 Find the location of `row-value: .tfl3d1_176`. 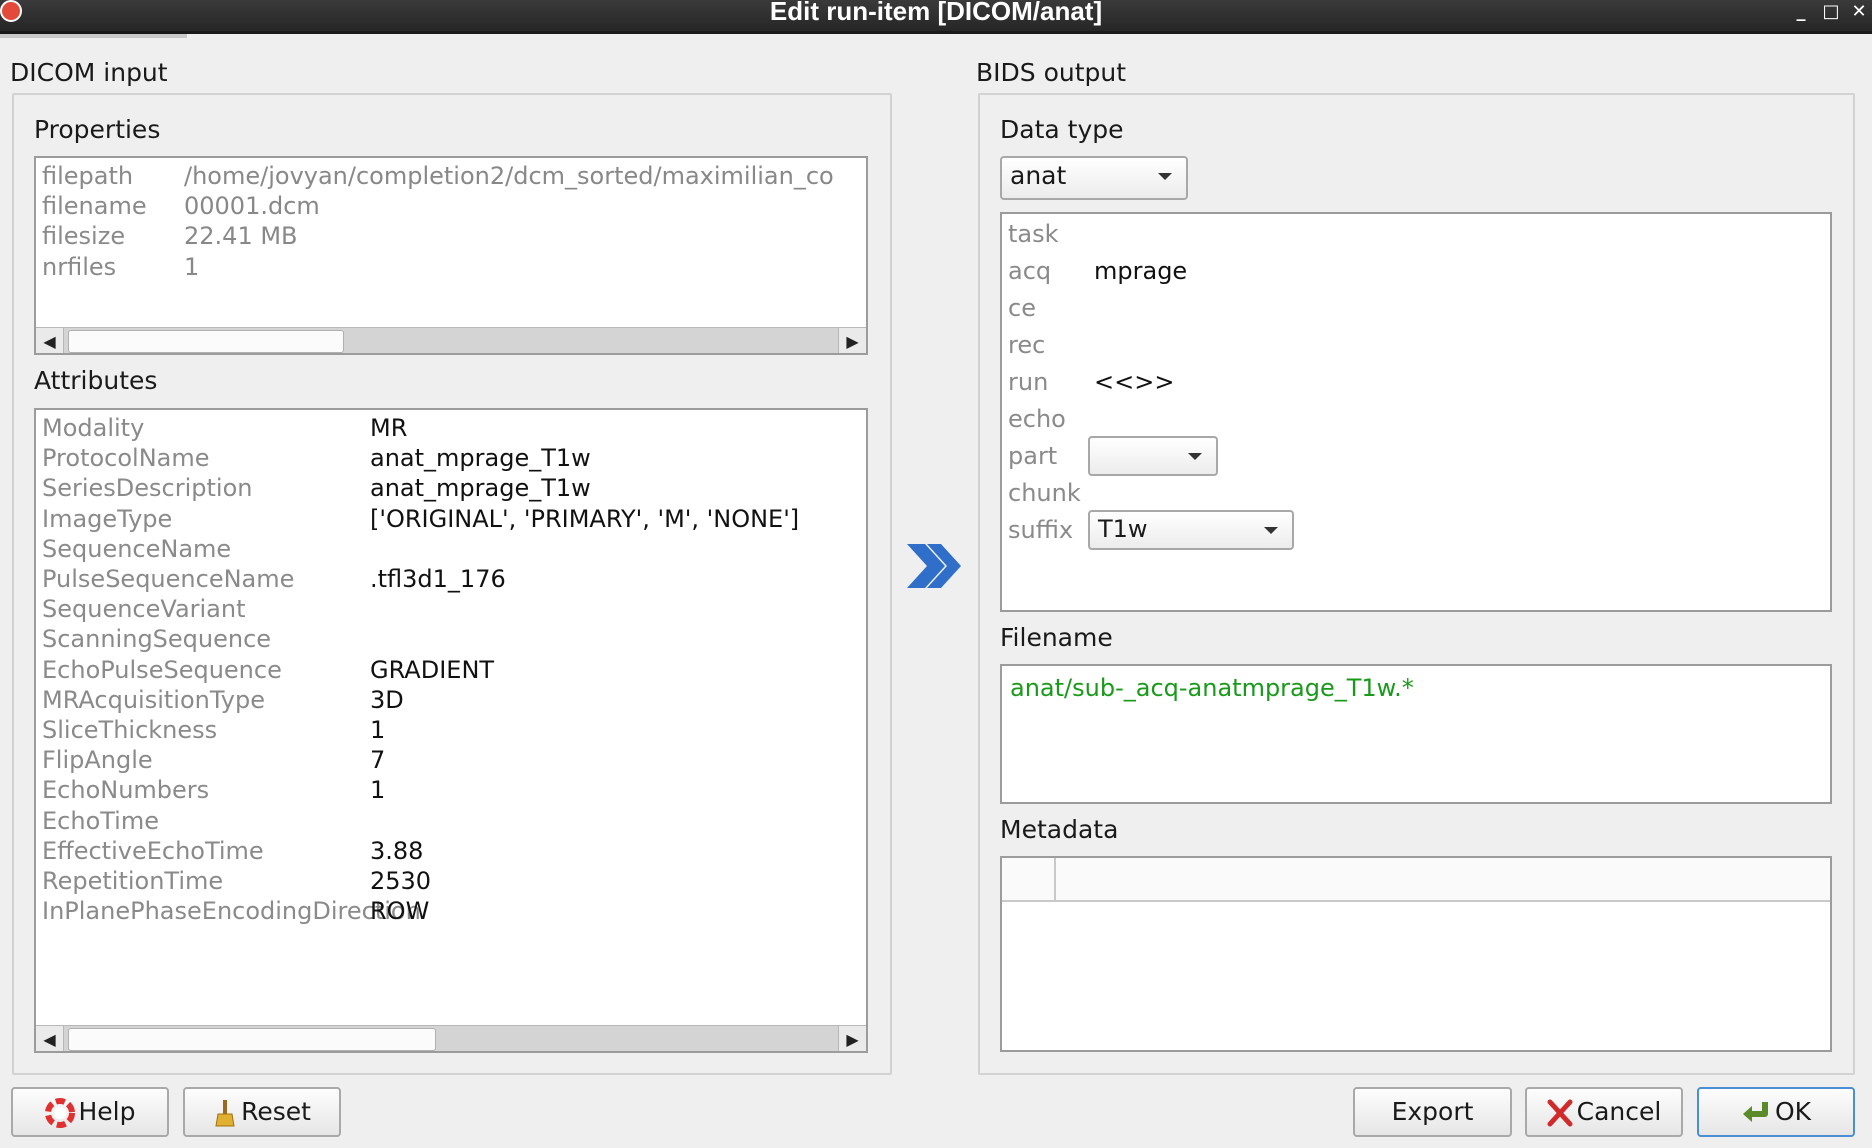

row-value: .tfl3d1_176 is located at coordinates (438, 579).